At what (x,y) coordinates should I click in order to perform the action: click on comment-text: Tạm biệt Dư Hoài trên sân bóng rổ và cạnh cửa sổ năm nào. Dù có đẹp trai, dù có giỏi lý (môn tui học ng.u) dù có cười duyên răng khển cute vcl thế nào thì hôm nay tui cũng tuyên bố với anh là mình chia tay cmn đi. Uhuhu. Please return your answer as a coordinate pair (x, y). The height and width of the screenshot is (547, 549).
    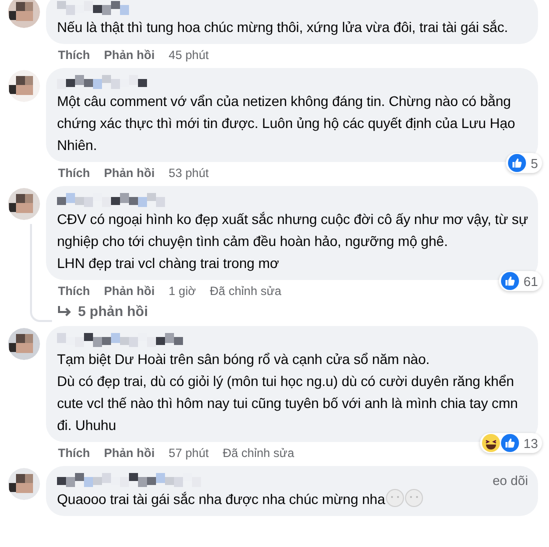
    Looking at the image, I should click on (288, 392).